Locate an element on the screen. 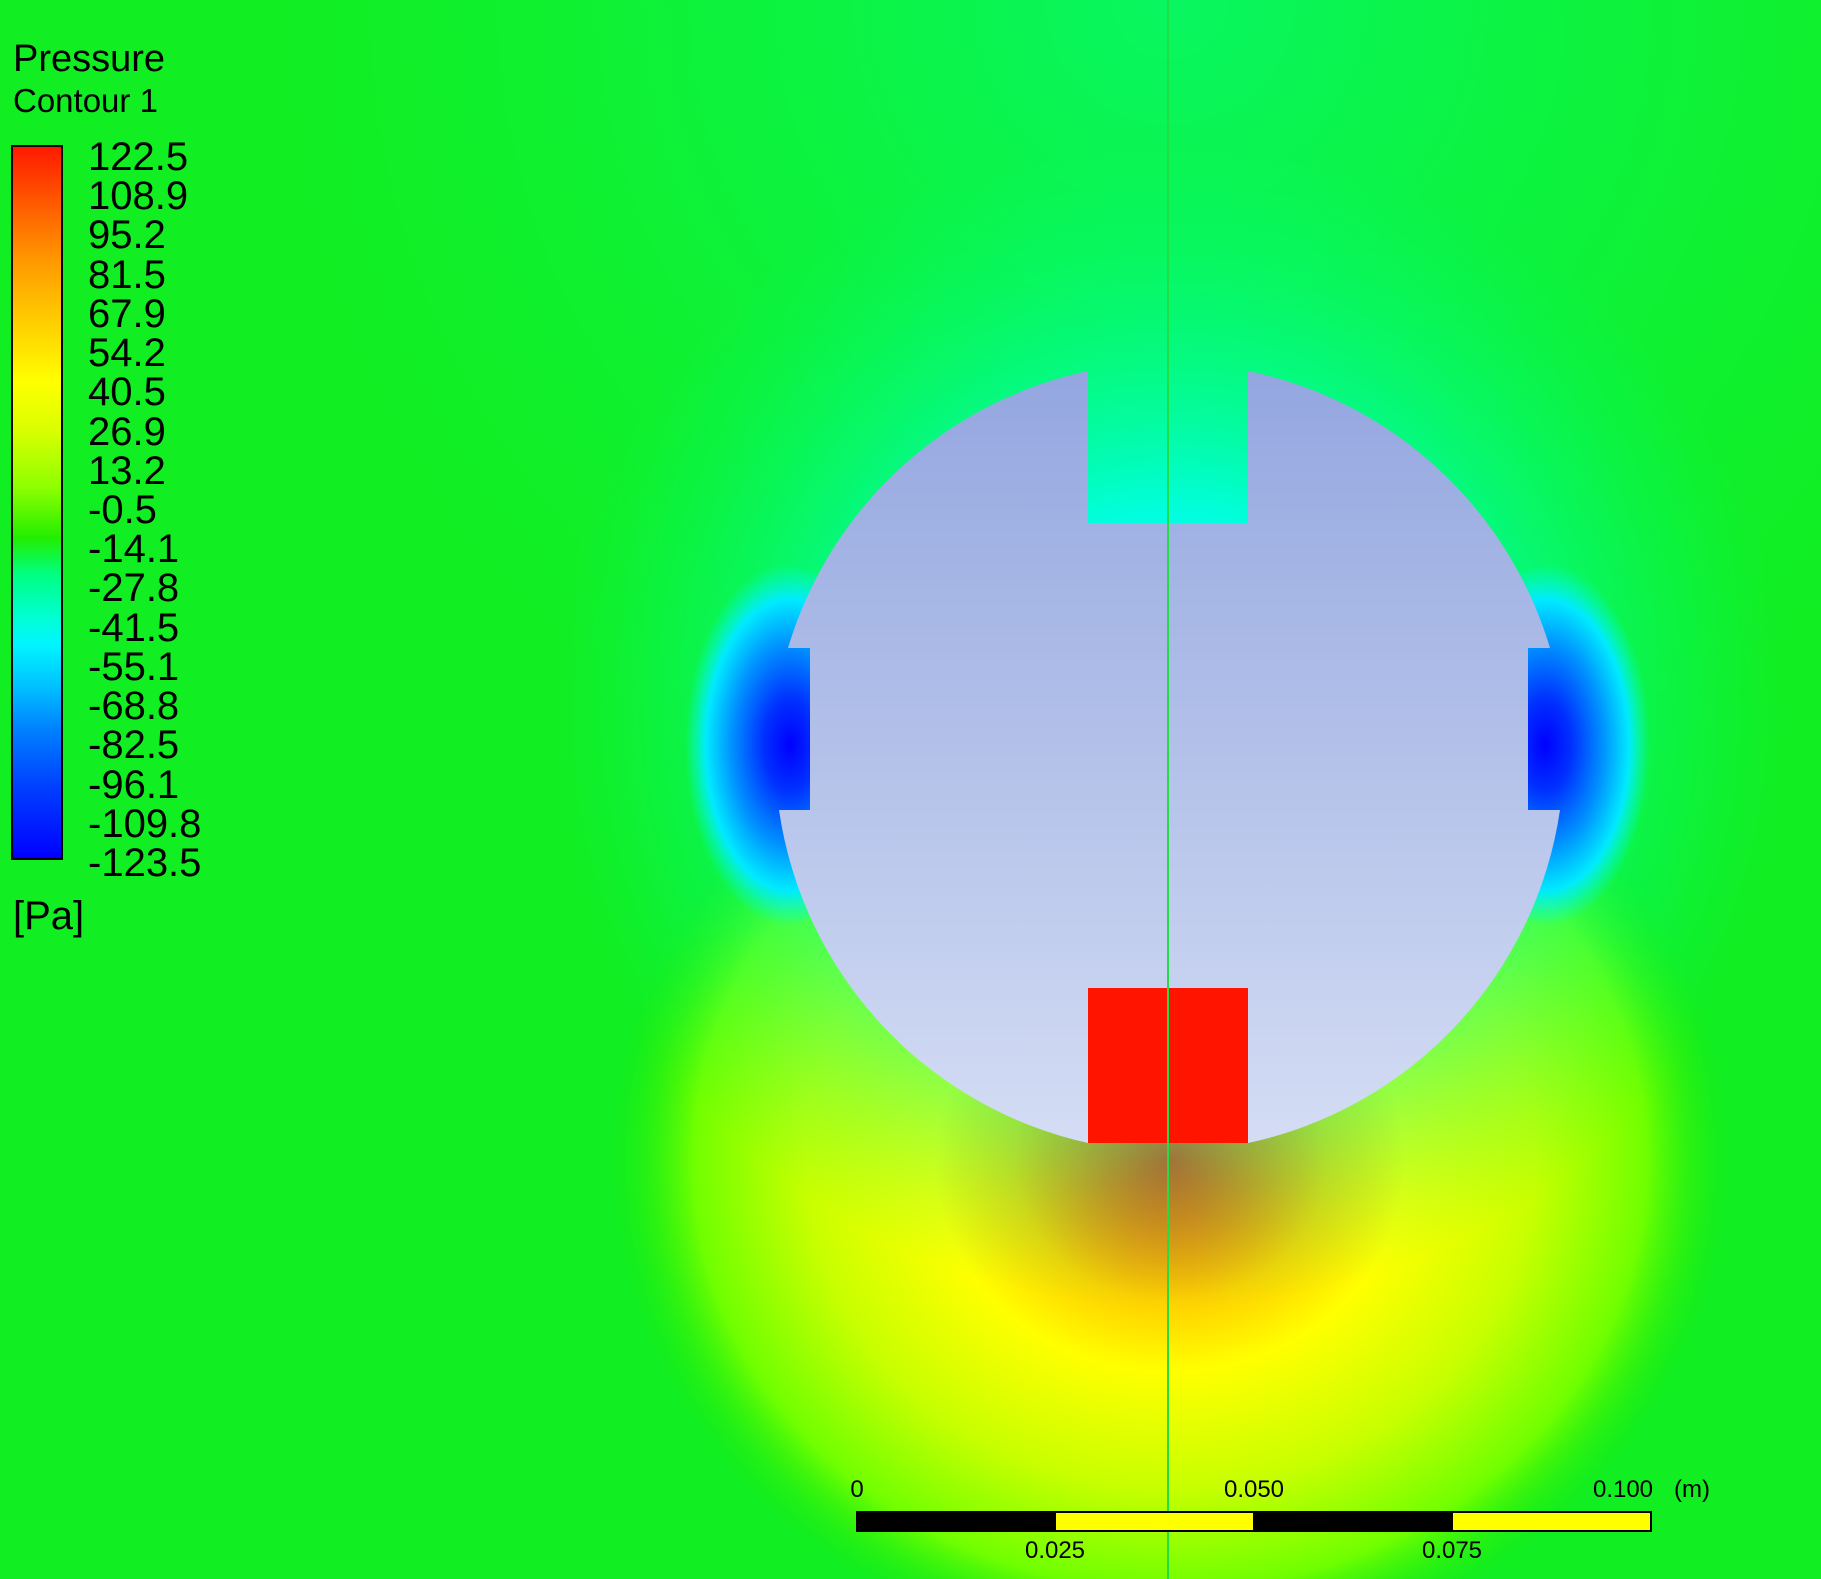 The image size is (1821, 1579). scale-bar is located at coordinates (1254, 1521).